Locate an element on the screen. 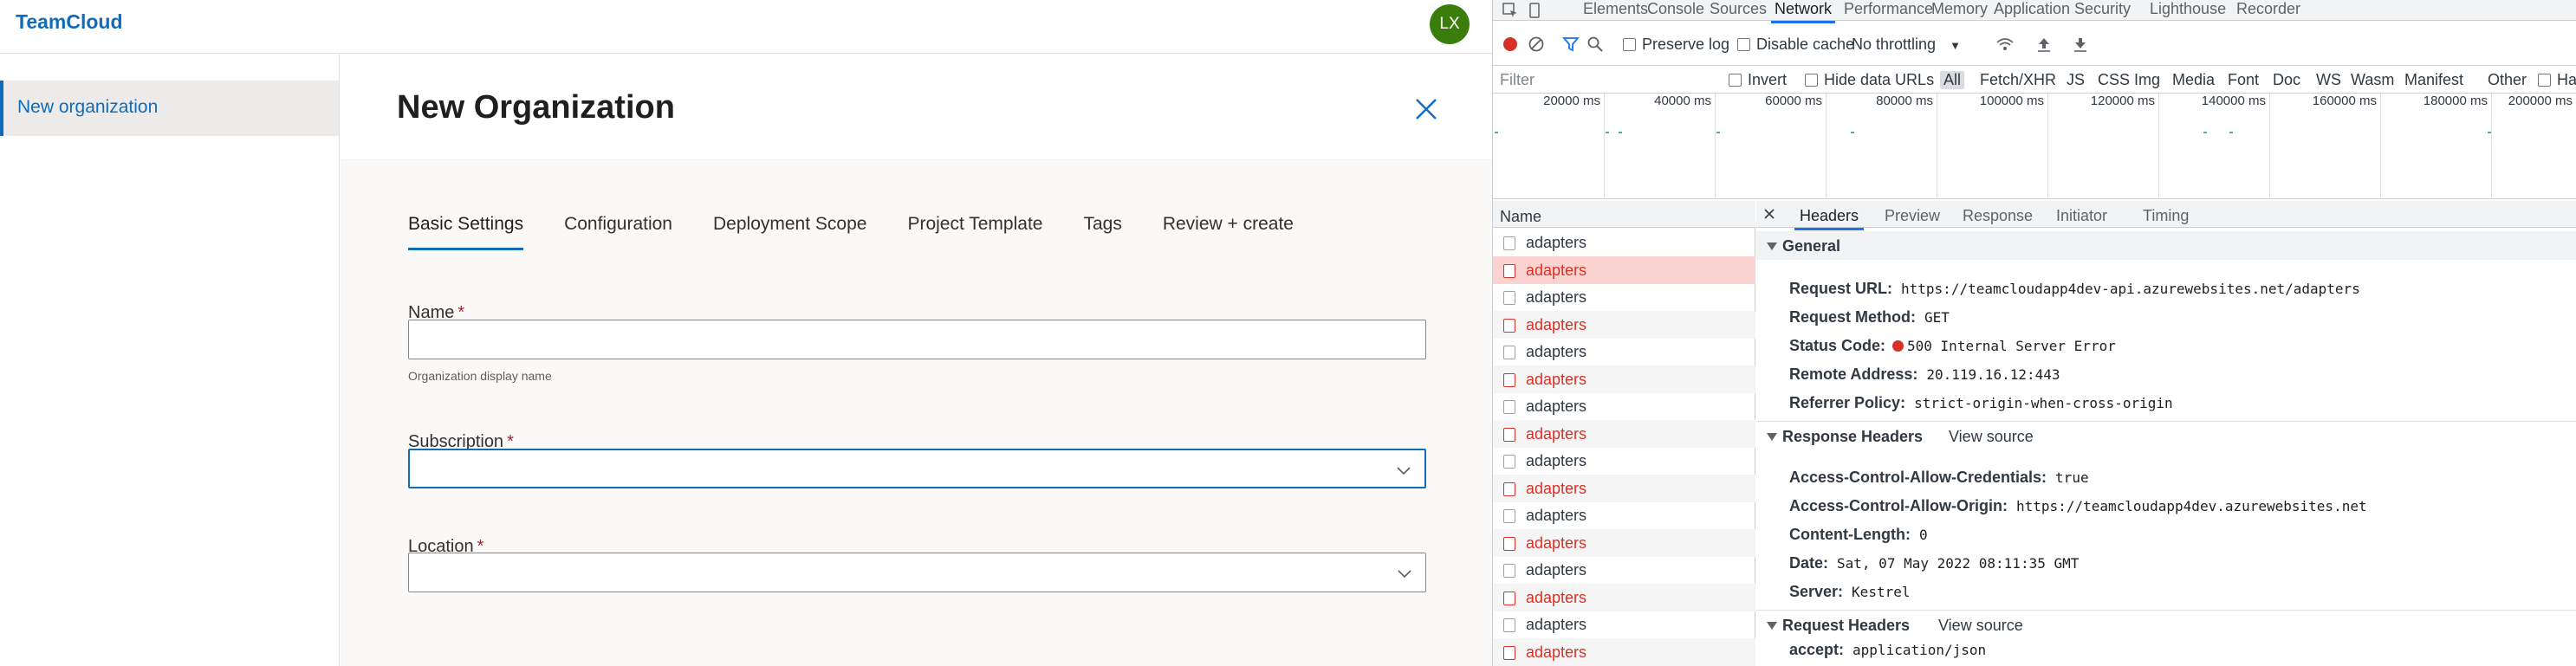  detail-tab-response: Response is located at coordinates (1998, 216).